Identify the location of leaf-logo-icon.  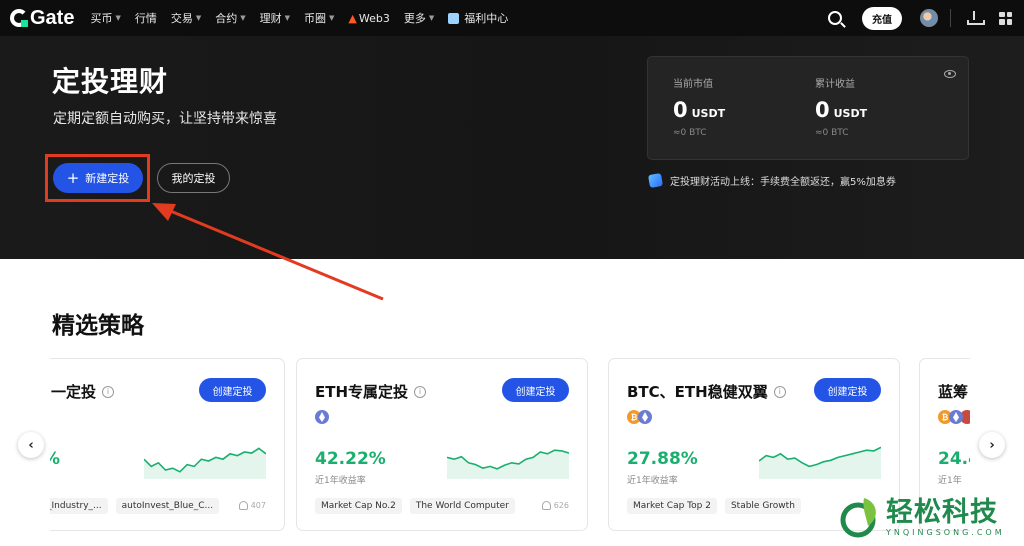
(858, 518).